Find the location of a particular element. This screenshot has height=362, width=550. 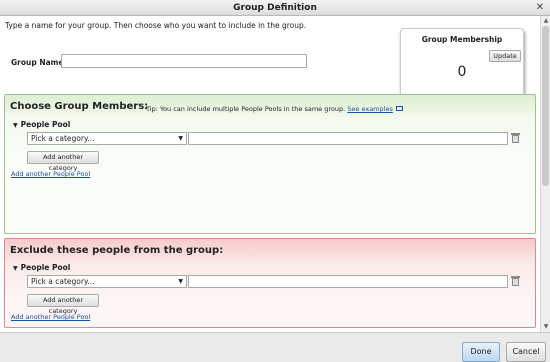

dialog-footer: Done Cancel is located at coordinates (275, 347).